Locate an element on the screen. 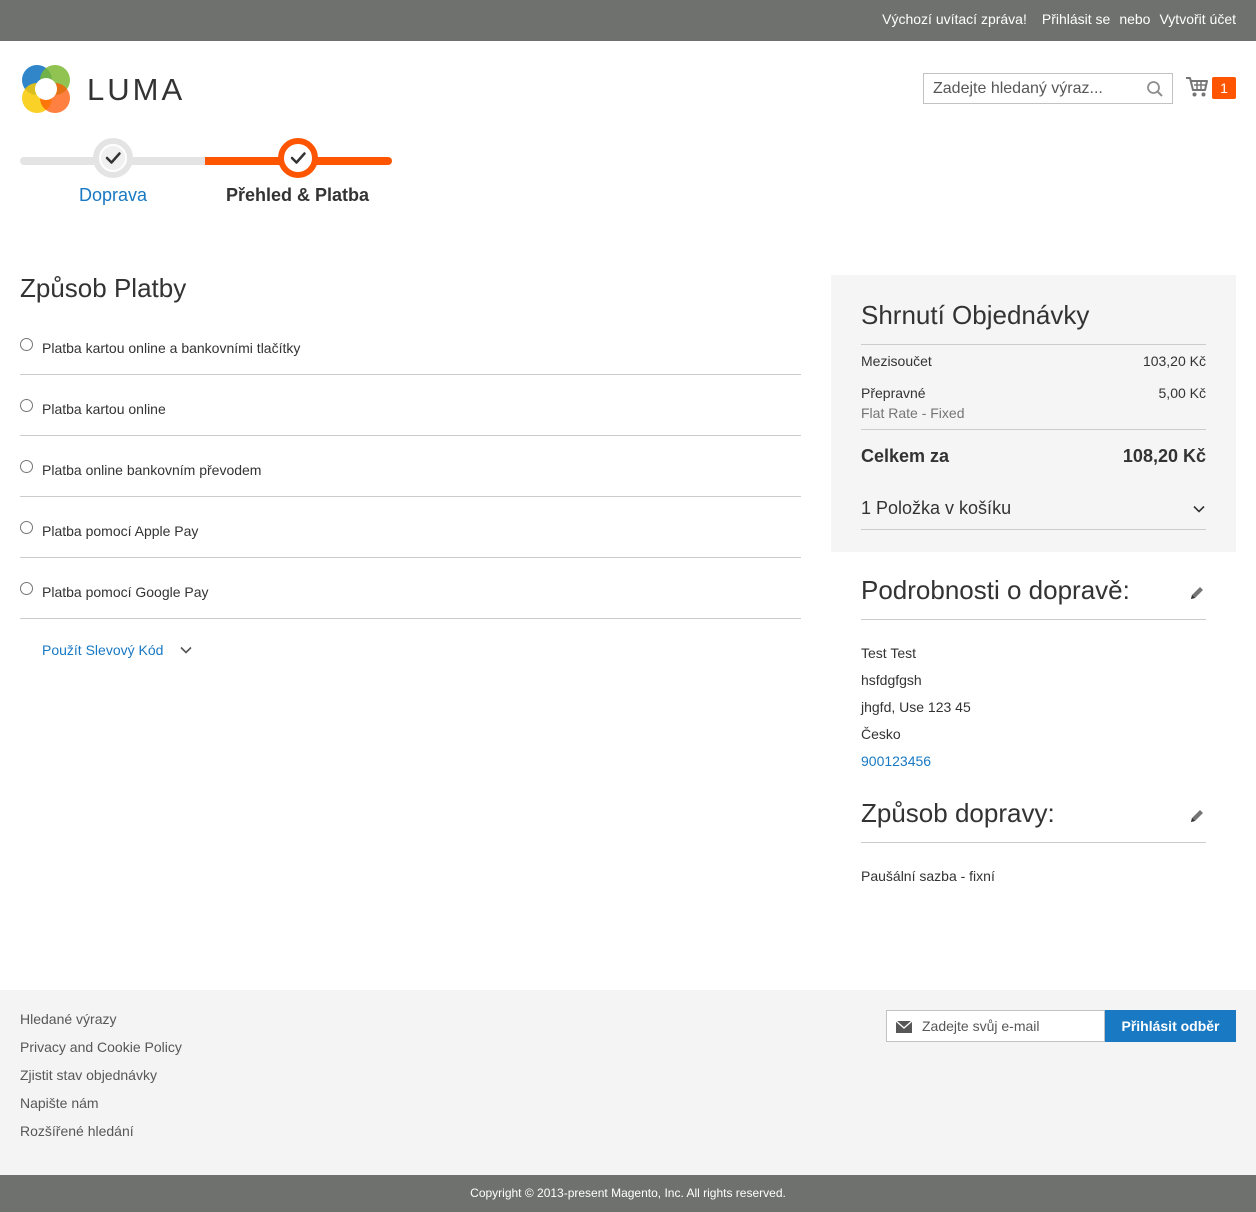 This screenshot has height=1212, width=1256. ship-method-block: Způsob dopravy: Paušální sazba - fixní is located at coordinates (1033, 843).